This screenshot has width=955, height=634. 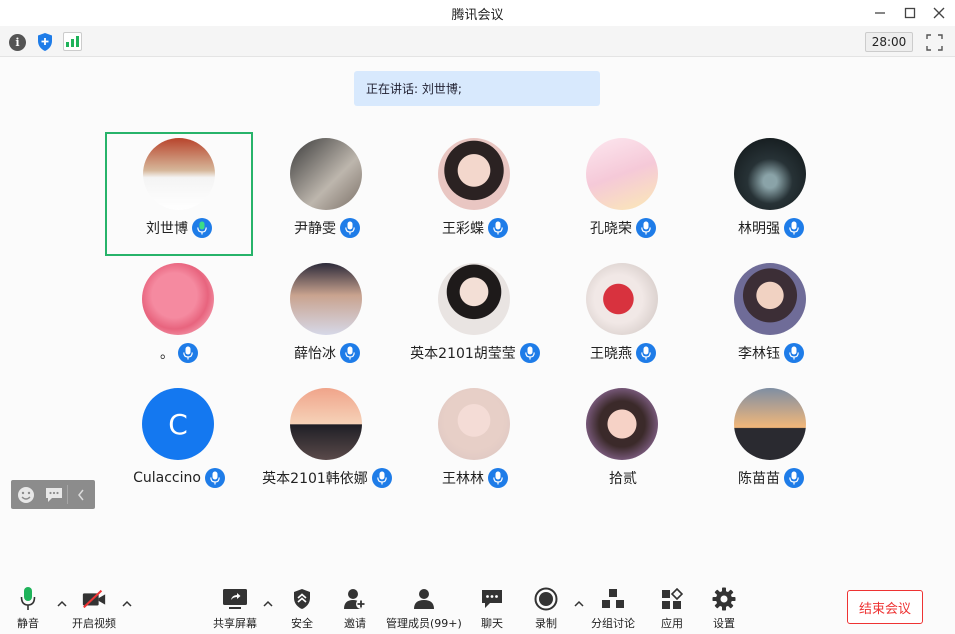 I want to click on mute-options-chevron-icon, so click(x=62, y=604).